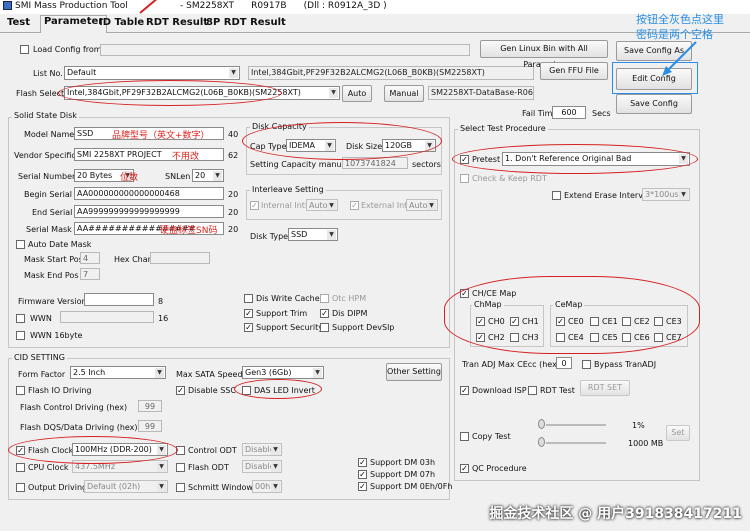  What do you see at coordinates (114, 486) in the screenshot?
I see `output-driving-value: Default (02h)` at bounding box center [114, 486].